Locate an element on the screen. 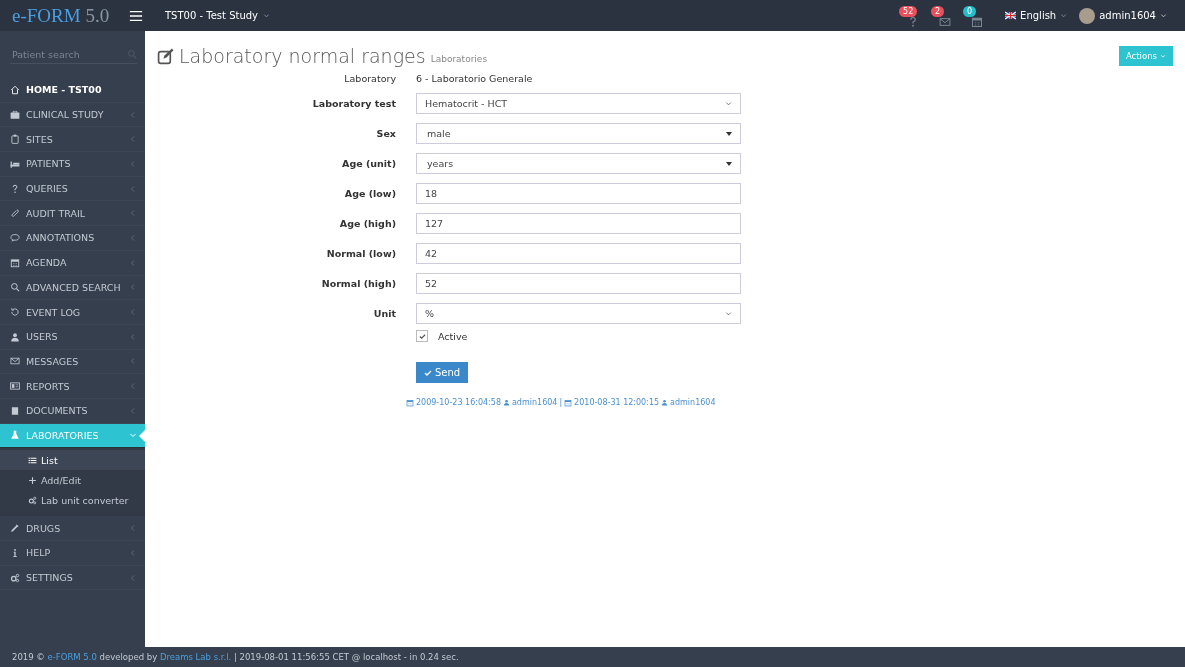 The width and height of the screenshot is (1185, 667). timestamp: 2009-10-23 16:04:58 is located at coordinates (458, 402).